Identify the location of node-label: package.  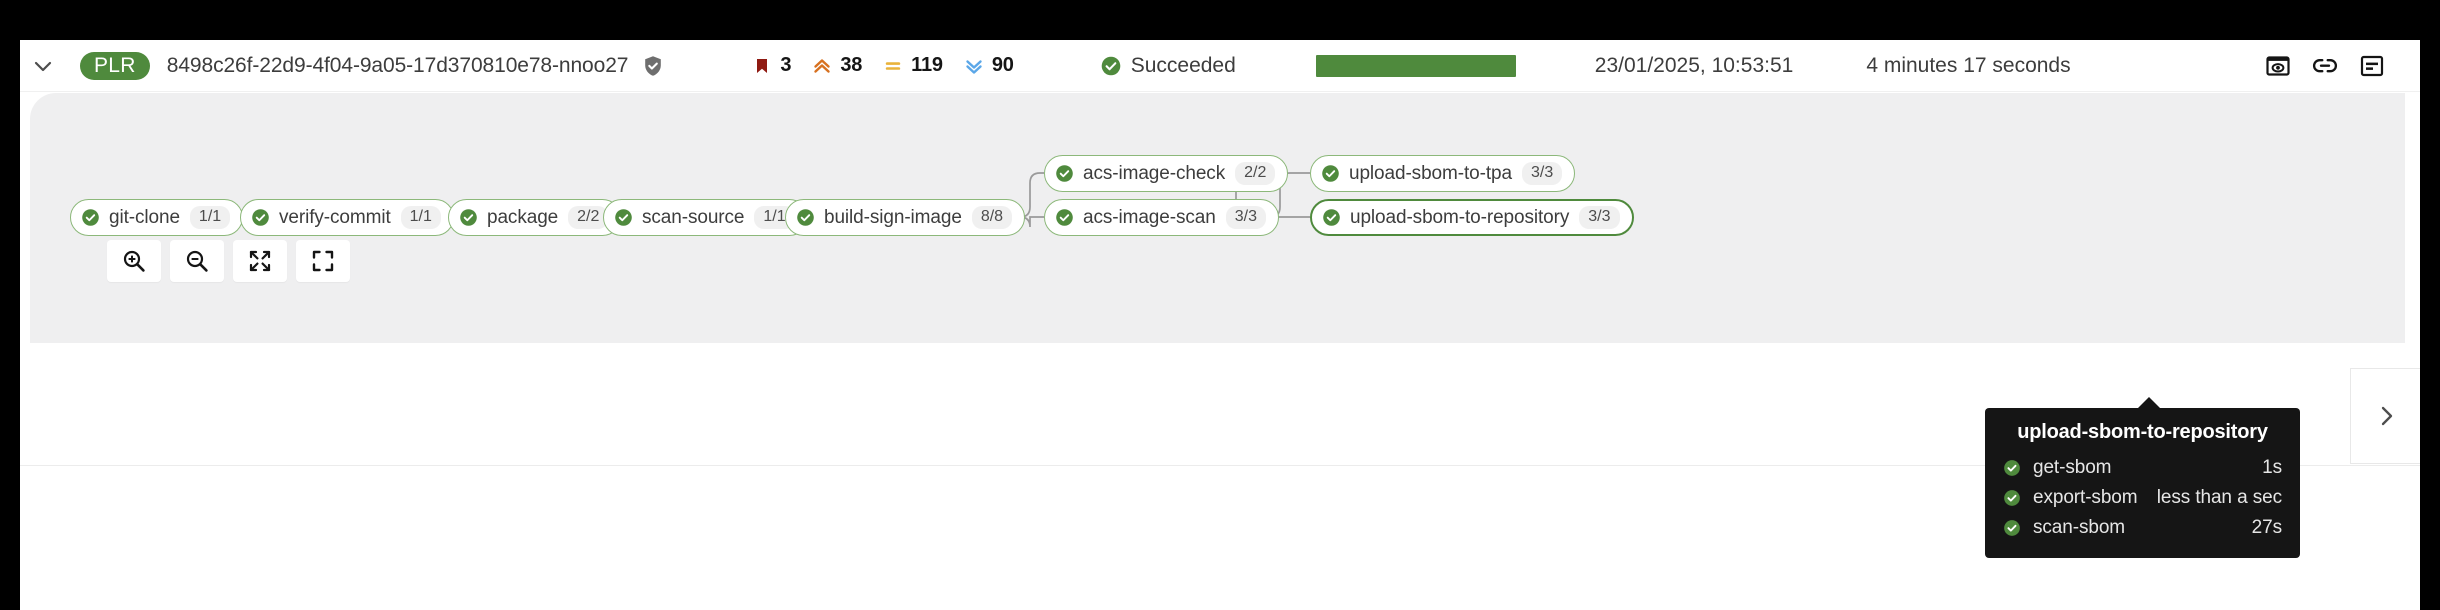
(523, 217).